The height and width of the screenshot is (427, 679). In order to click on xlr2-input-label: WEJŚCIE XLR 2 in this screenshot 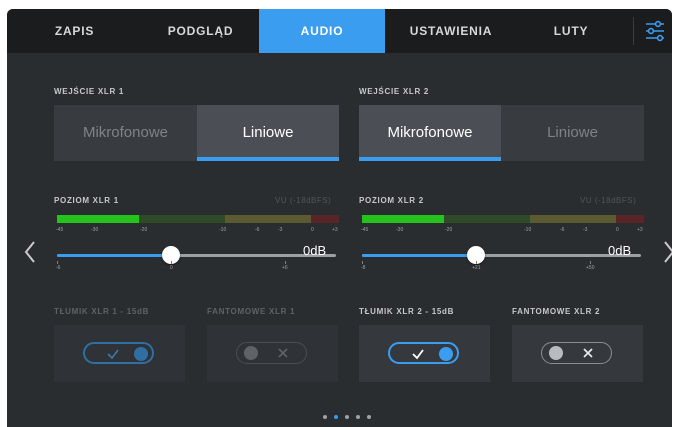, I will do `click(394, 91)`.